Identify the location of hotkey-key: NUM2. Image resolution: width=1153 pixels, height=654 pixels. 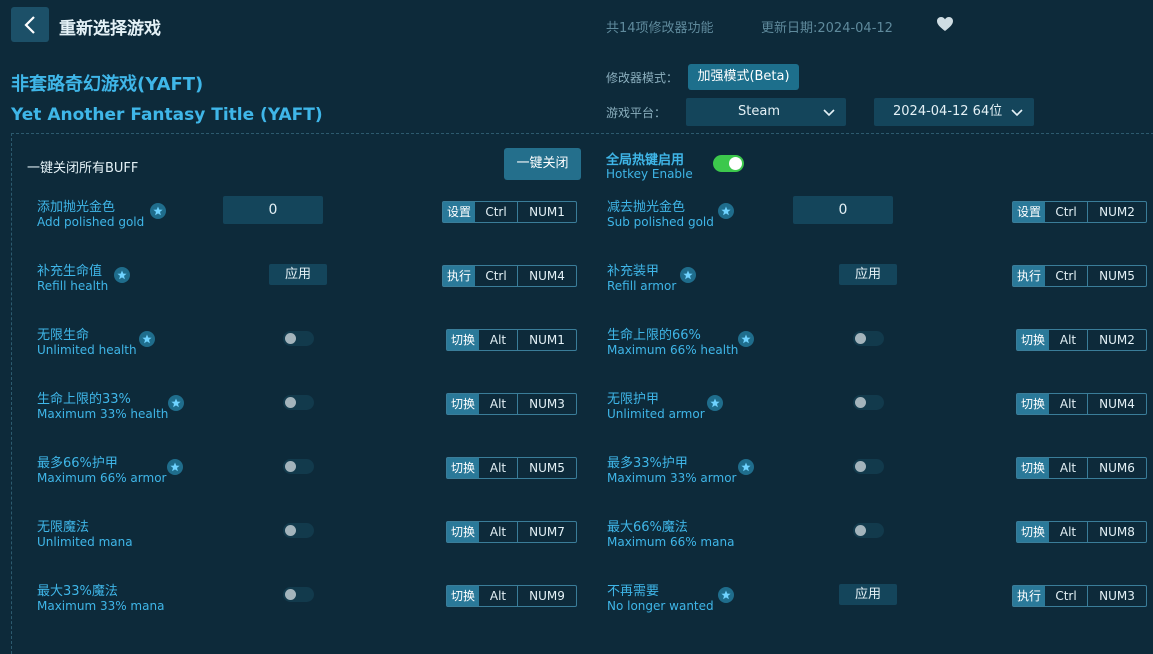
(1117, 212).